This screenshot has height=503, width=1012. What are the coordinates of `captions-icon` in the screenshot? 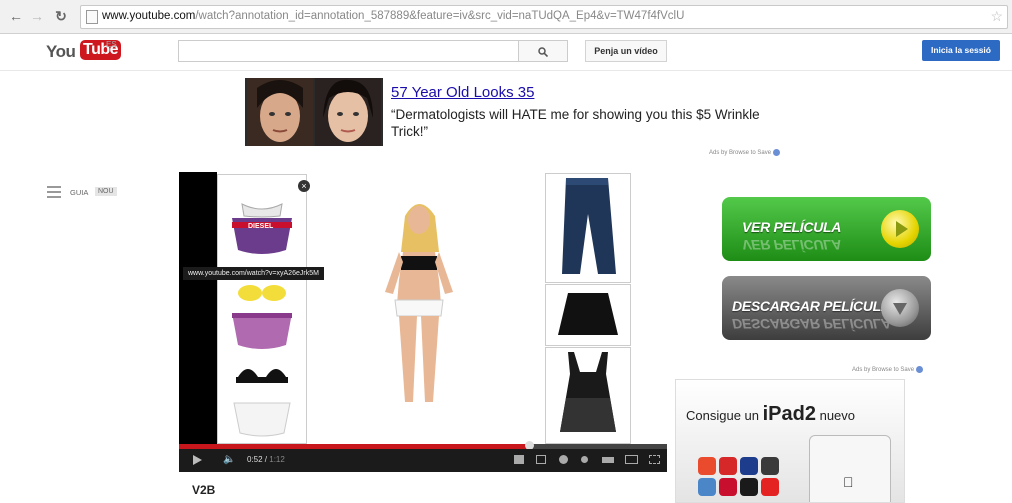 It's located at (519, 459).